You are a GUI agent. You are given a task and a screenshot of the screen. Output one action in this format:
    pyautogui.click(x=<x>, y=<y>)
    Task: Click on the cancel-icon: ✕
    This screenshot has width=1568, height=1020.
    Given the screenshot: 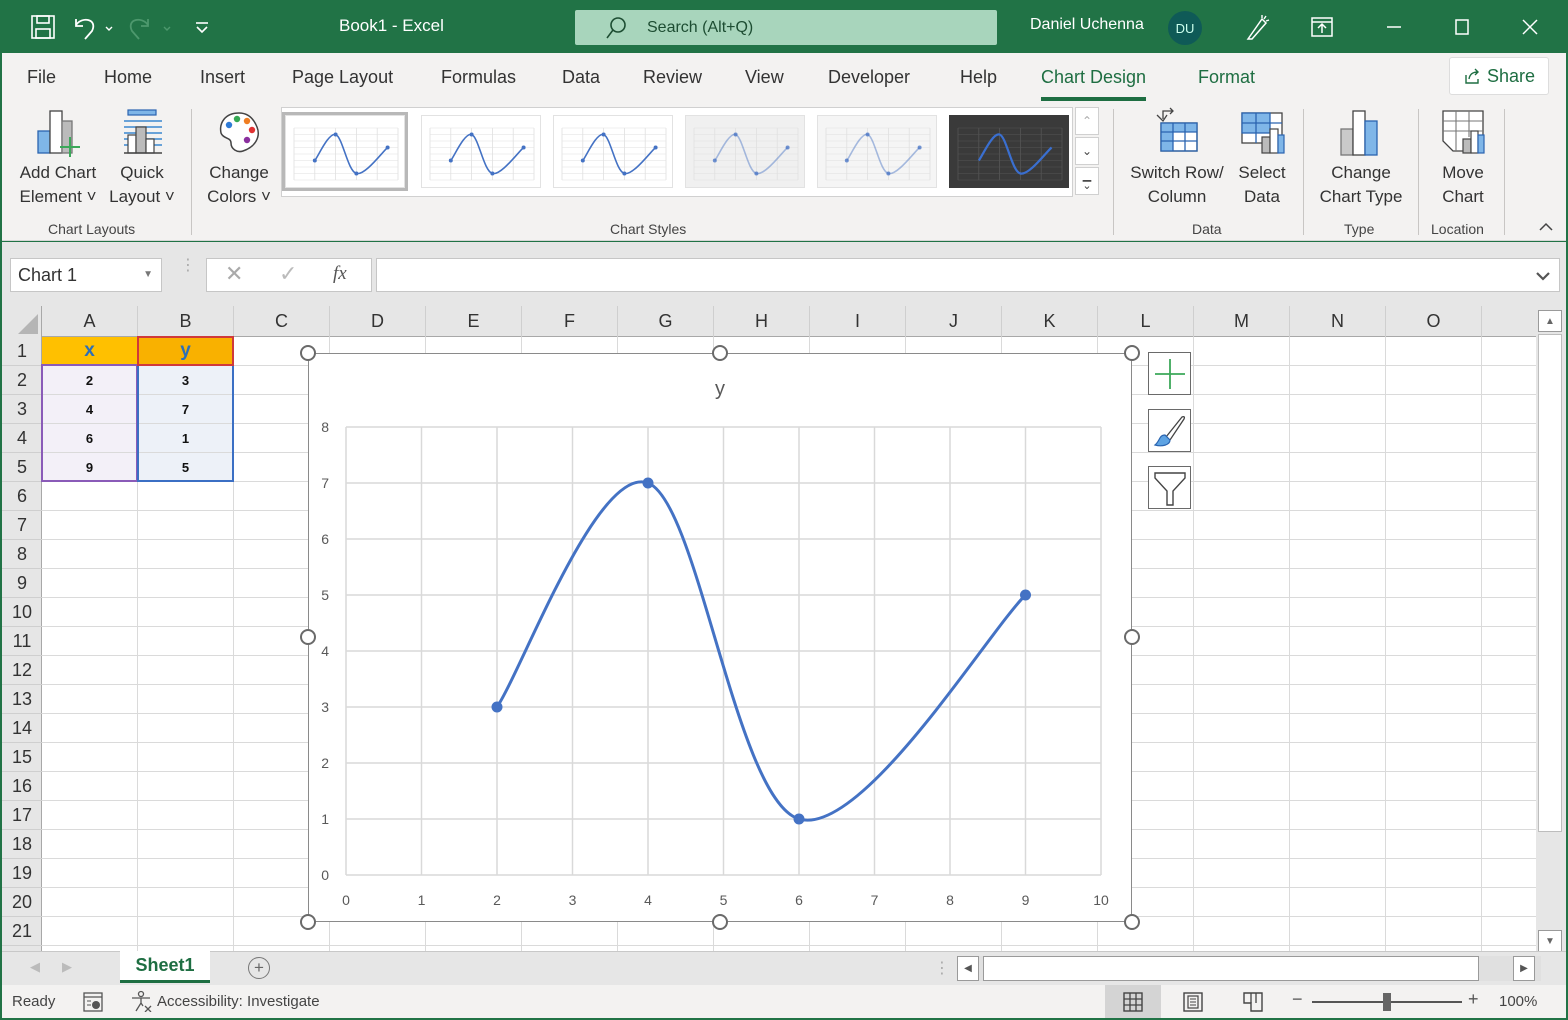 What is the action you would take?
    pyautogui.click(x=234, y=274)
    